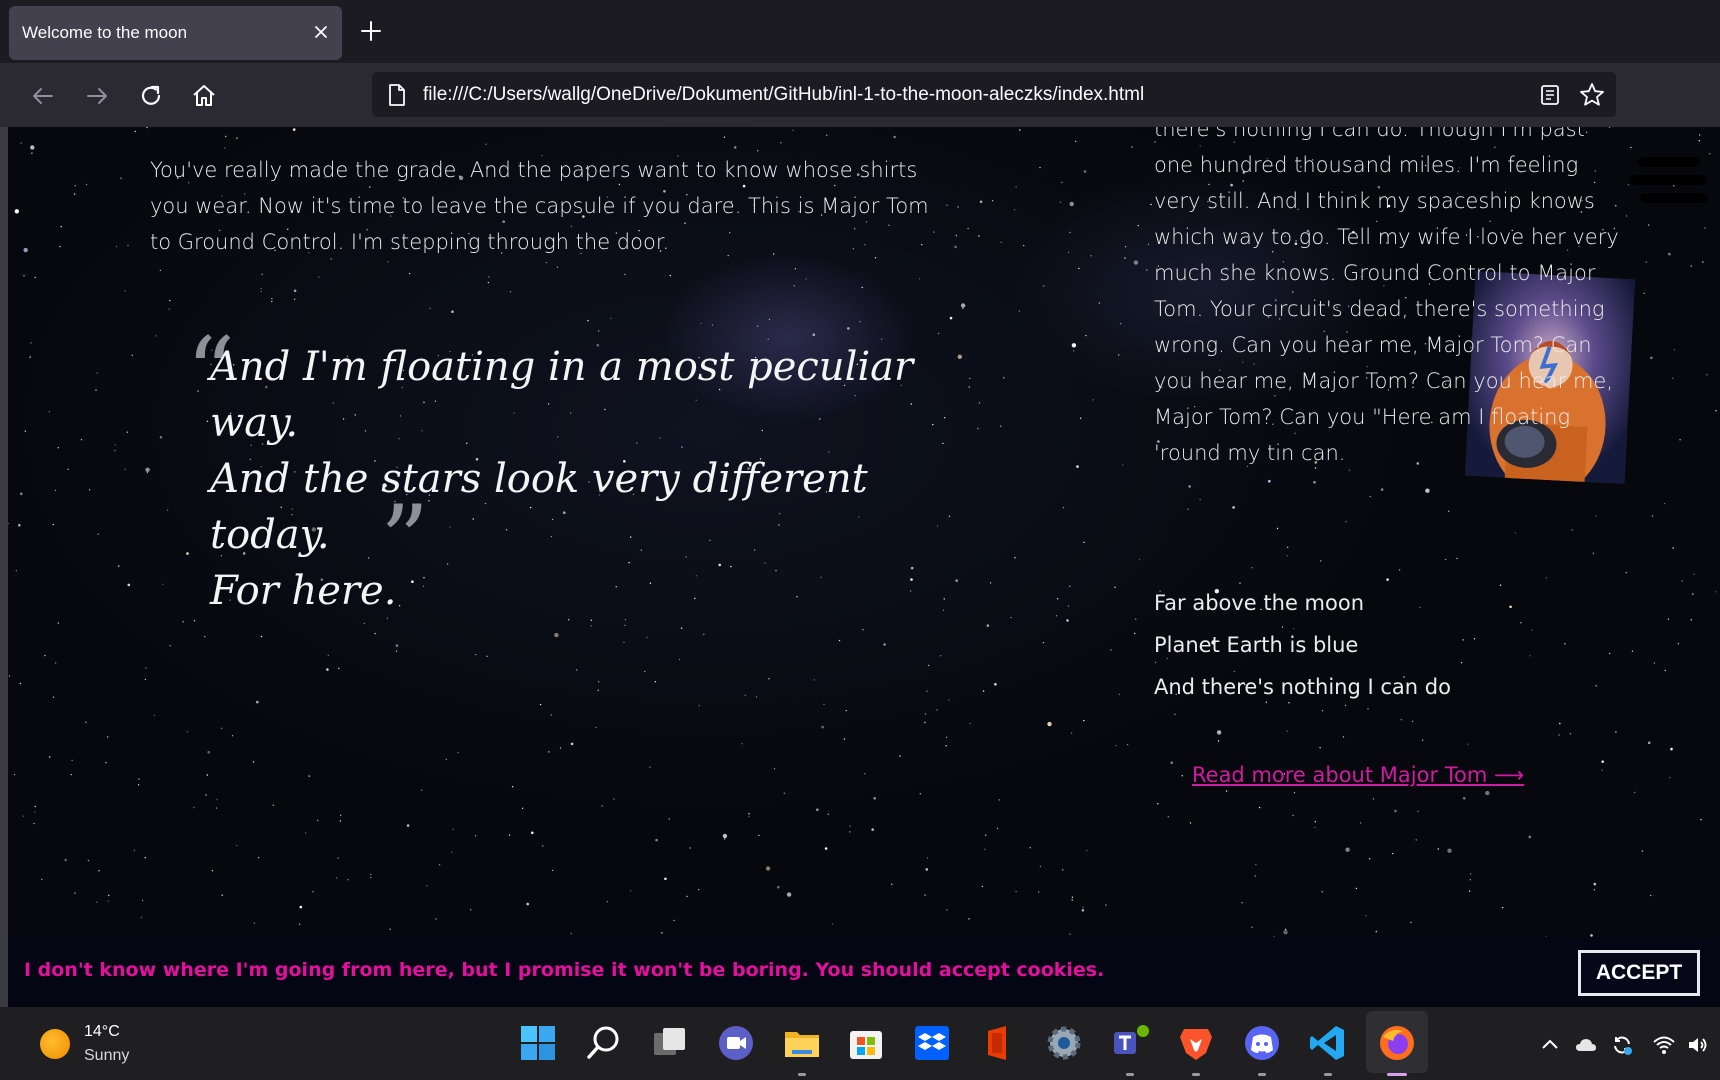 This screenshot has width=1720, height=1080. What do you see at coordinates (998, 1043) in the screenshot?
I see `office-icon` at bounding box center [998, 1043].